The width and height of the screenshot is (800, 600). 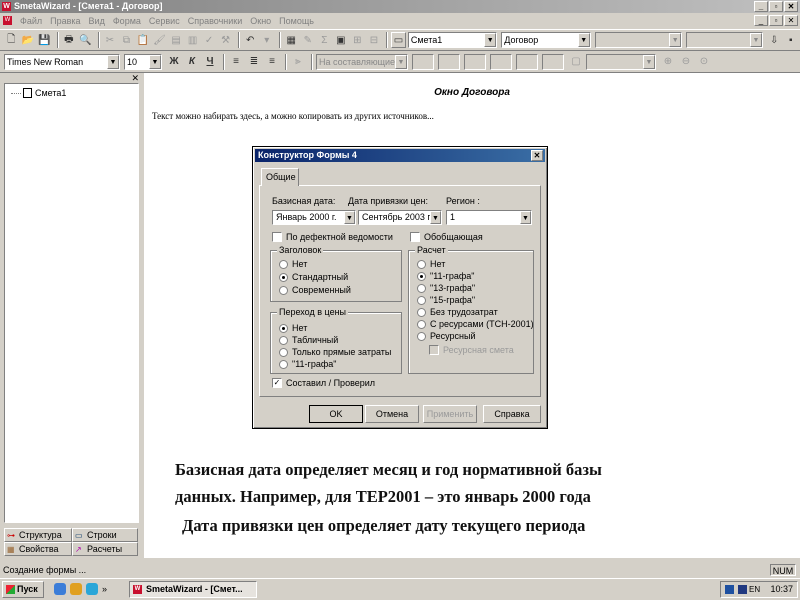 What do you see at coordinates (398, 40) in the screenshot?
I see `form-window-icon: ▭` at bounding box center [398, 40].